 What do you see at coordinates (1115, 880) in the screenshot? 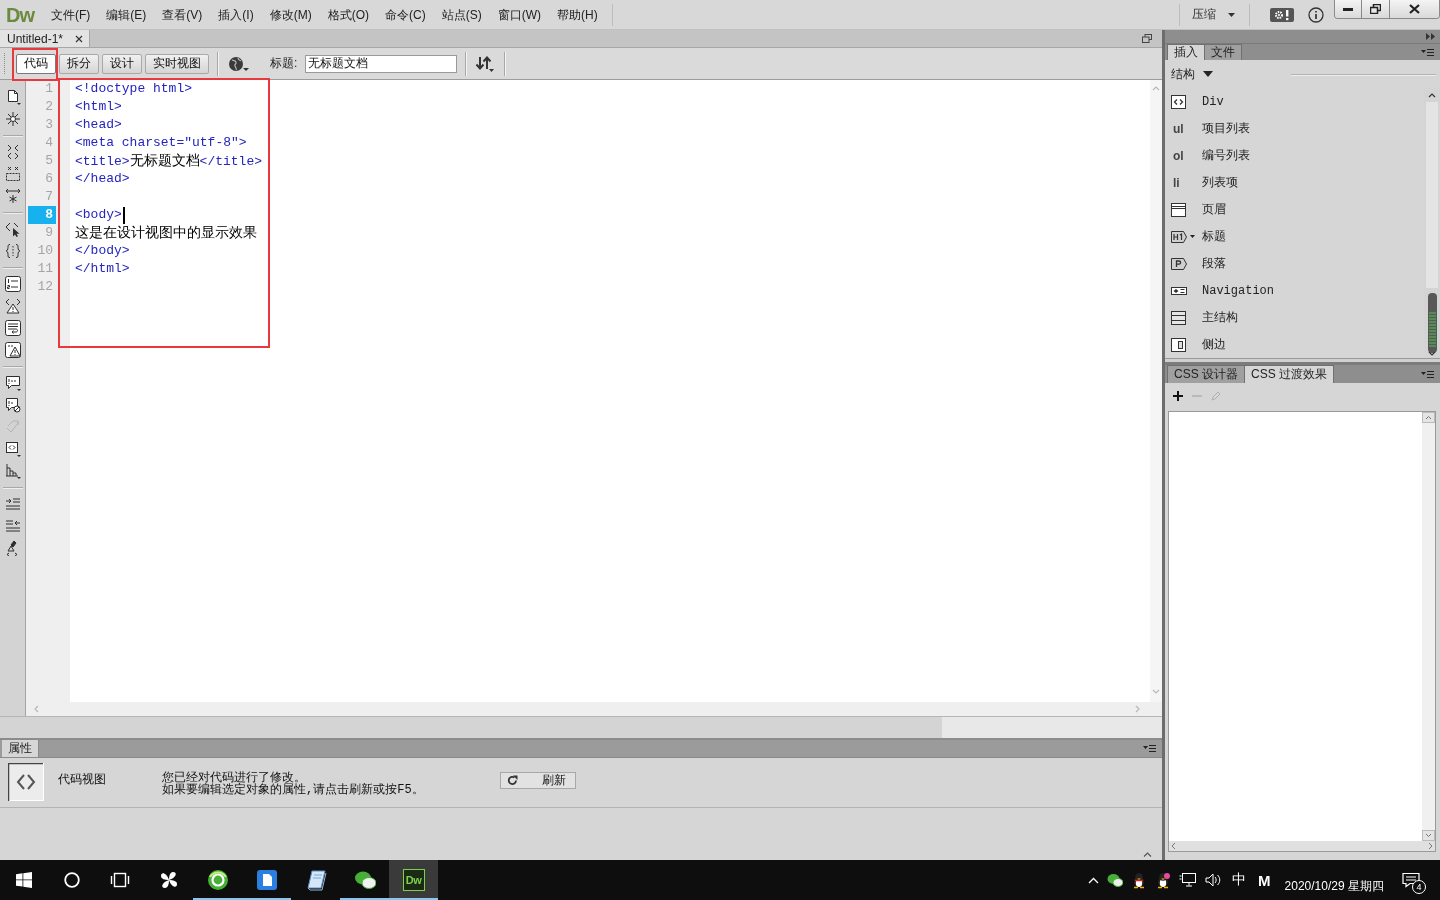
I see `chat-bubbles-icon` at bounding box center [1115, 880].